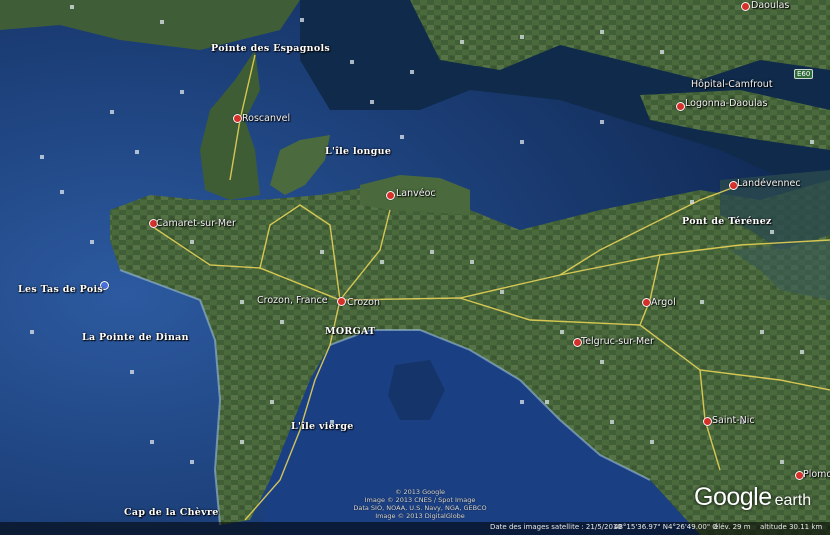 The image size is (830, 535). What do you see at coordinates (816, 474) in the screenshot?
I see `label-plomo: Plomo` at bounding box center [816, 474].